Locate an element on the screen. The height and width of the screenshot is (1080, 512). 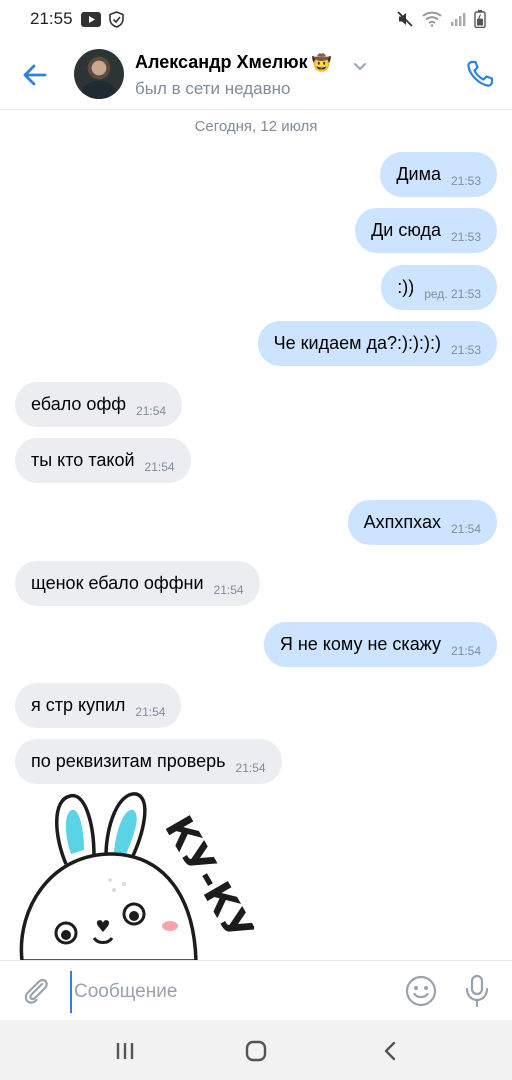
message-time: ред. 21:53 is located at coordinates (452, 293).